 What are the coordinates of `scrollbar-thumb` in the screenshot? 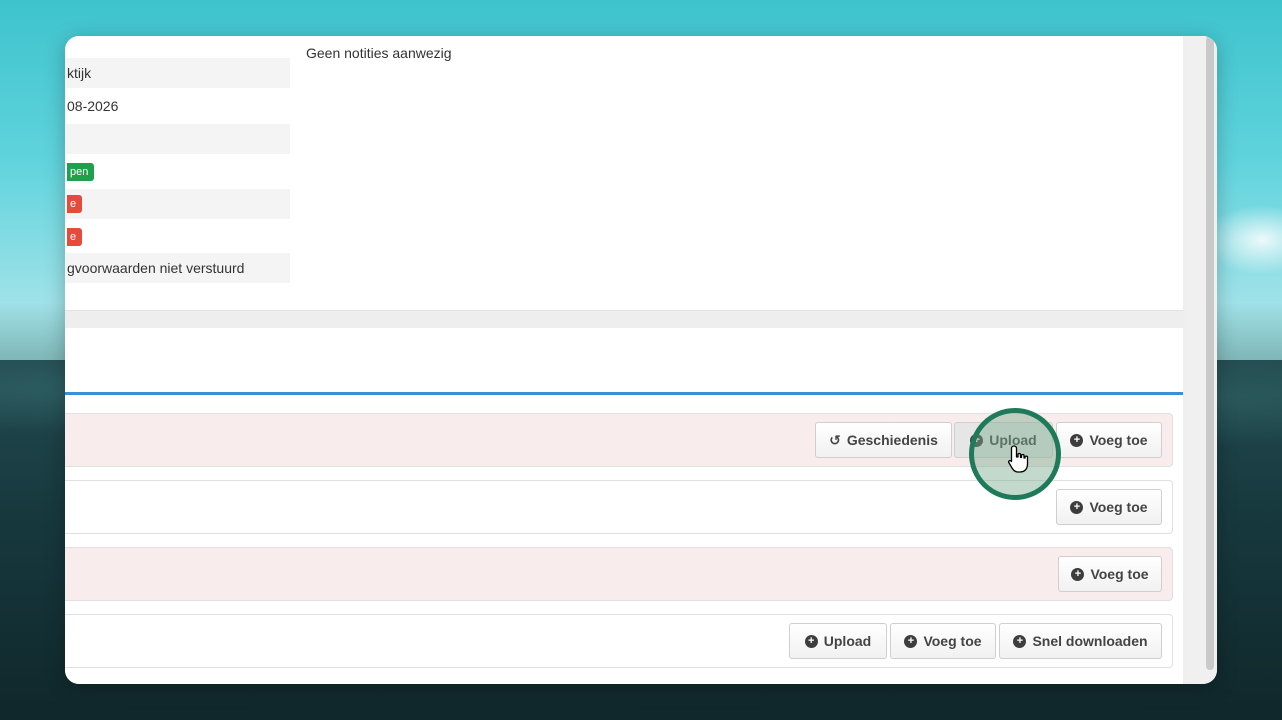 It's located at (1210, 353).